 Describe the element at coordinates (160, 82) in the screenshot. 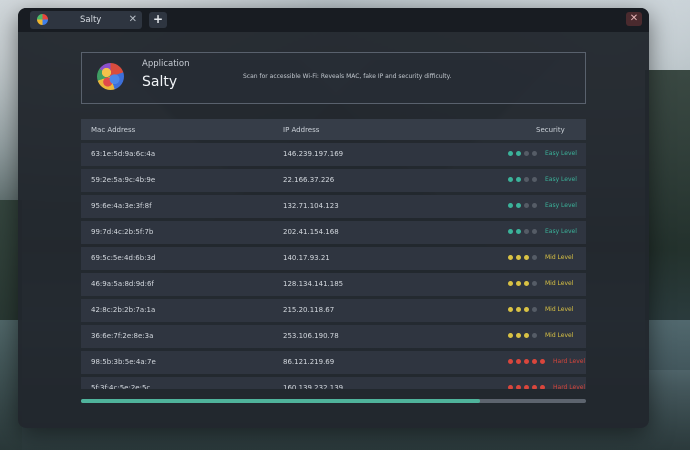

I see `app-title: Salty` at that location.